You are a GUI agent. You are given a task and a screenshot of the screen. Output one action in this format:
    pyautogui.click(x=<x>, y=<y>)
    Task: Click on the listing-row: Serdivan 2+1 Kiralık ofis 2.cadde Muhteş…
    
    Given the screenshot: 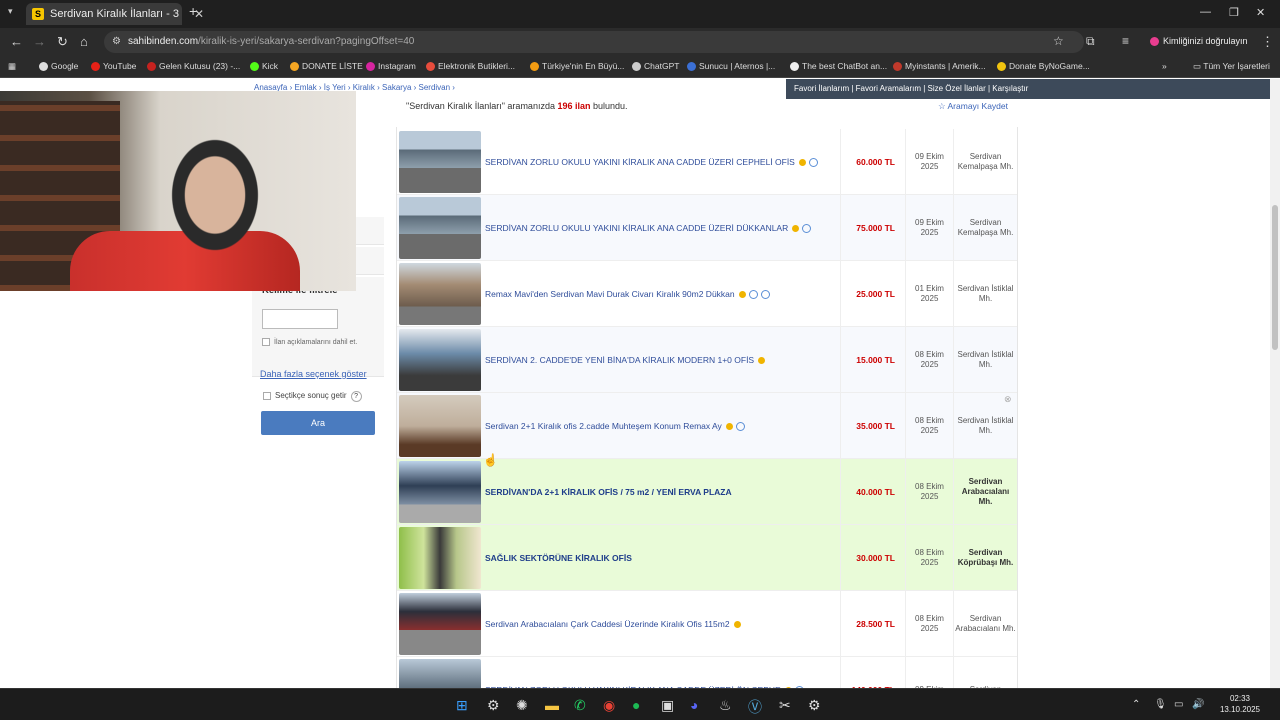 What is the action you would take?
    pyautogui.click(x=707, y=426)
    